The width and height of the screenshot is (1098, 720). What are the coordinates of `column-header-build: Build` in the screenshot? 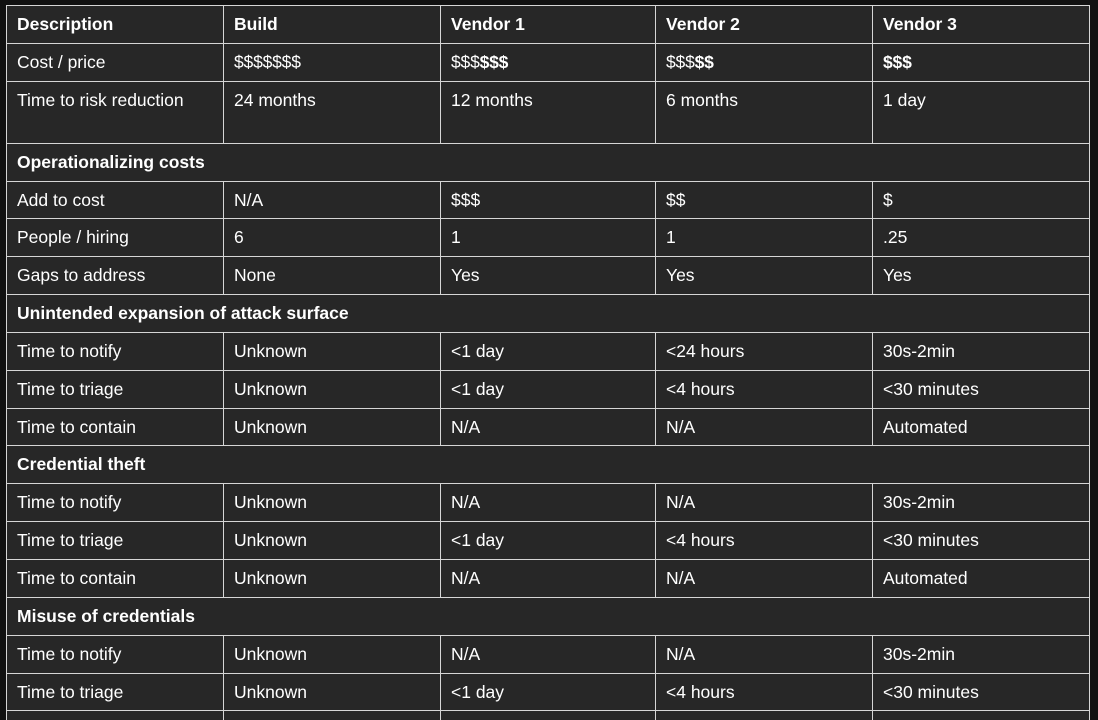 It's located at (332, 24).